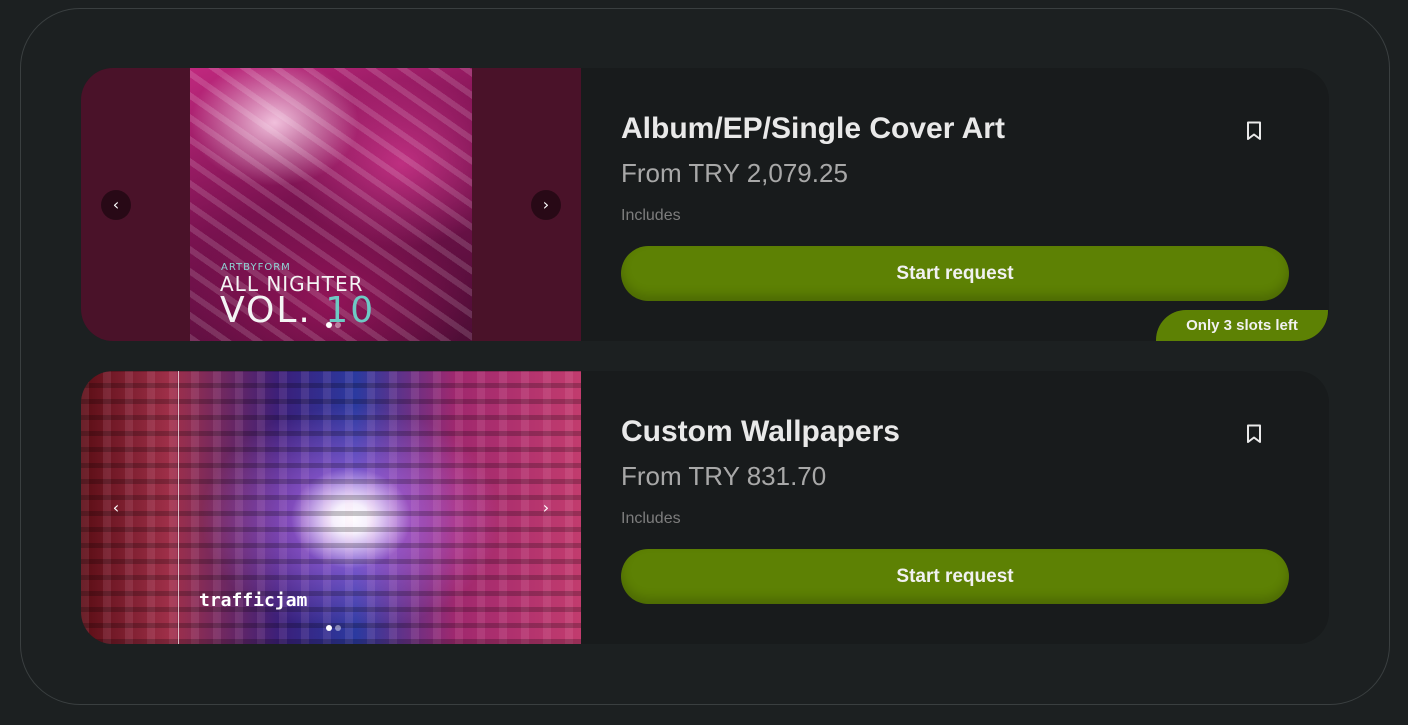 The image size is (1408, 725). I want to click on carousel-image, so click(331, 507).